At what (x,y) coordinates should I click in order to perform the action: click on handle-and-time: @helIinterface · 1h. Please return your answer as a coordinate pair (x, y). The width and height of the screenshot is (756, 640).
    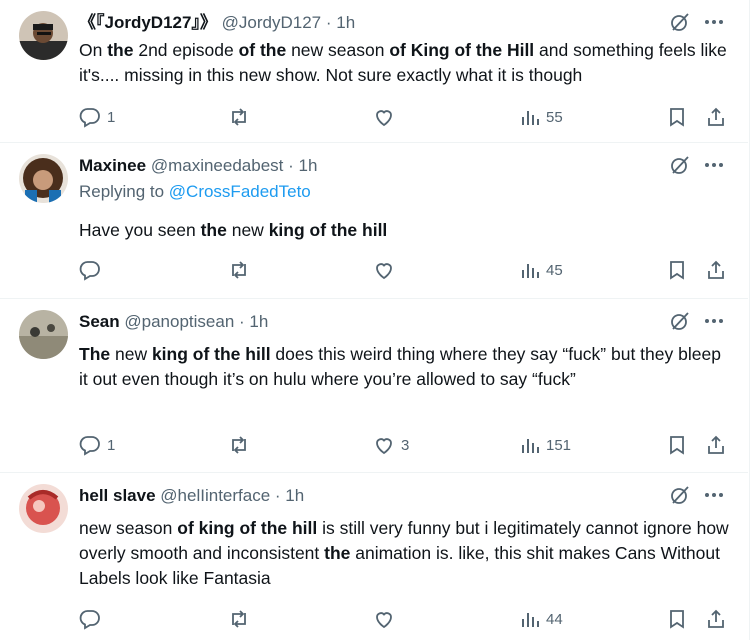
    Looking at the image, I should click on (232, 495).